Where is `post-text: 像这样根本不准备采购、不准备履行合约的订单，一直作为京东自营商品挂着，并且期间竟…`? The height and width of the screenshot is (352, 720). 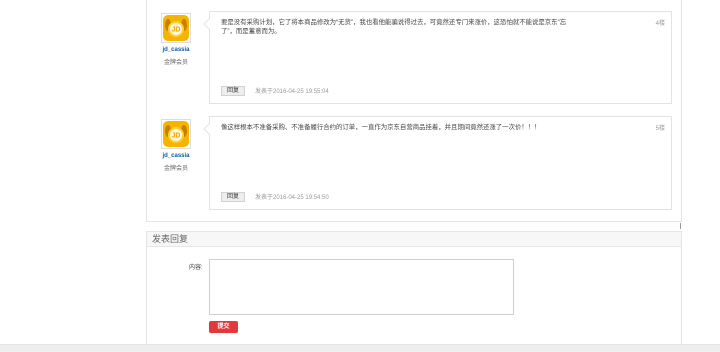 post-text: 像这样根本不准备采购、不准备履行合约的订单，一直作为京东自营商品挂着，并且期间竟… is located at coordinates (381, 127).